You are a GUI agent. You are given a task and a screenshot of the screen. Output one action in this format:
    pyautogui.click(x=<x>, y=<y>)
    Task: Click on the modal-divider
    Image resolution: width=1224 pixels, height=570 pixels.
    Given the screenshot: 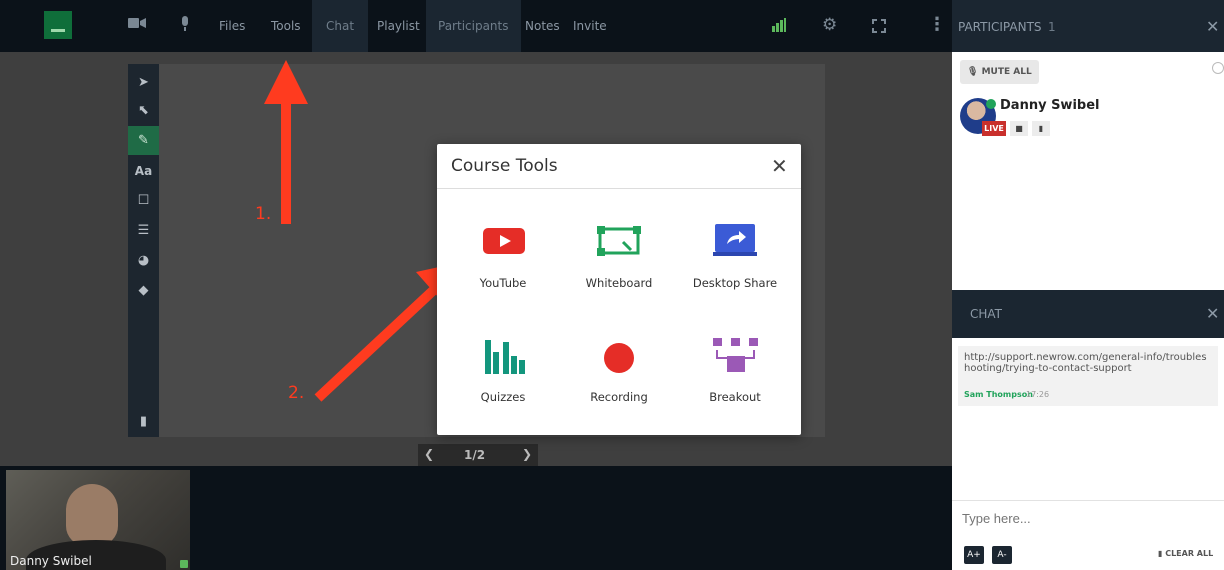 What is the action you would take?
    pyautogui.click(x=619, y=188)
    